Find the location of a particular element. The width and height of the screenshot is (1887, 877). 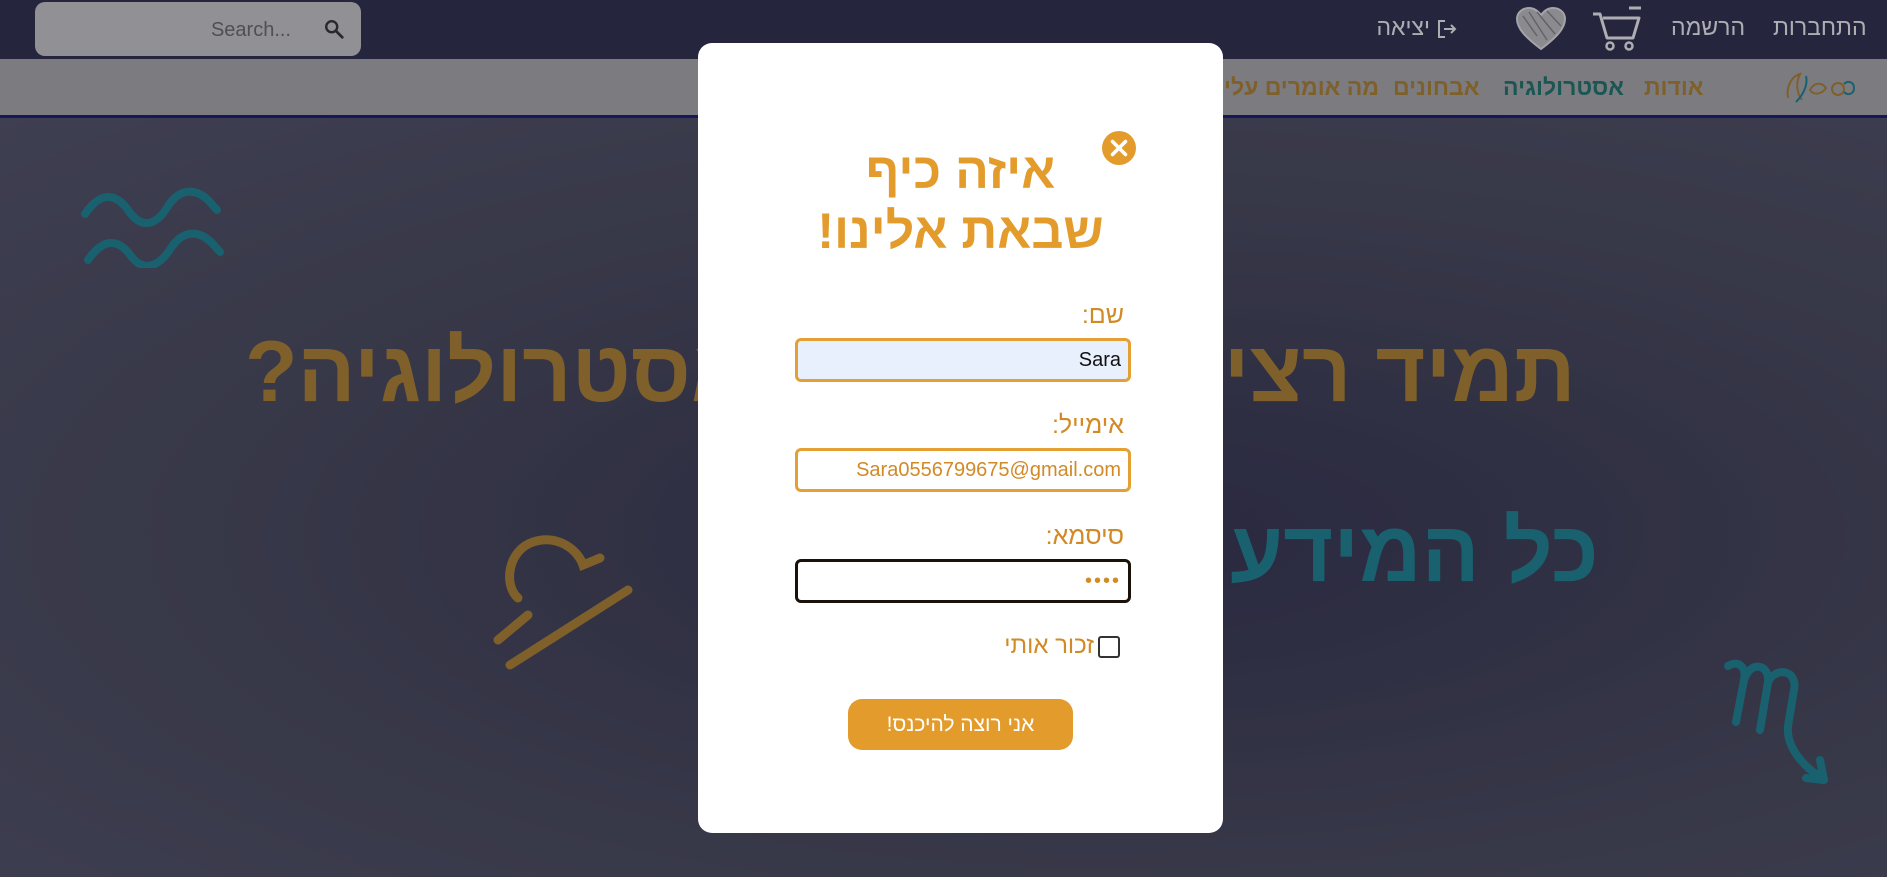

login-submit-button: אני רוצה להיכנס! is located at coordinates (960, 724).